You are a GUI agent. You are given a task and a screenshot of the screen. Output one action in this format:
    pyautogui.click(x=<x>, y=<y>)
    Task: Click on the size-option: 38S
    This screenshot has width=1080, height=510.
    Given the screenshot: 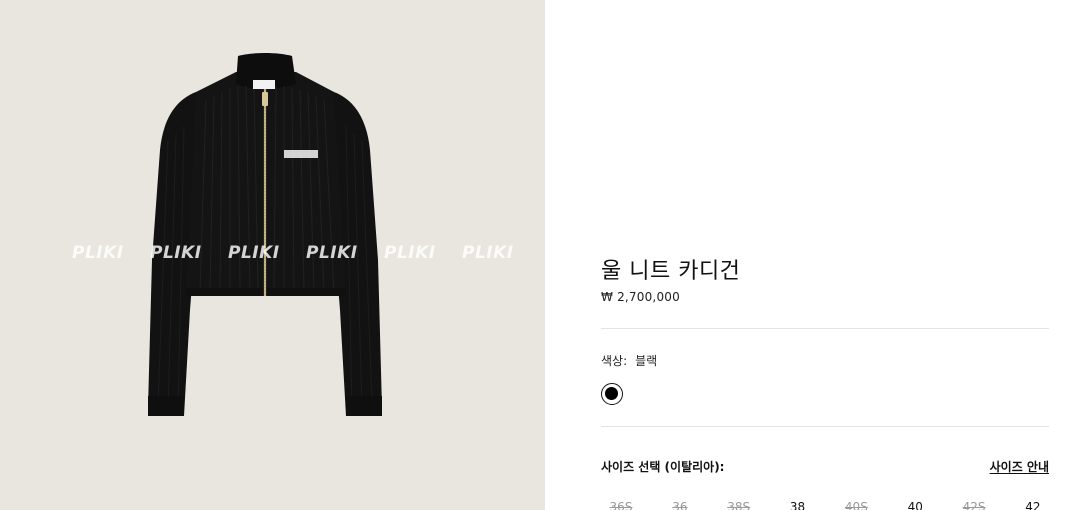 What is the action you would take?
    pyautogui.click(x=739, y=505)
    